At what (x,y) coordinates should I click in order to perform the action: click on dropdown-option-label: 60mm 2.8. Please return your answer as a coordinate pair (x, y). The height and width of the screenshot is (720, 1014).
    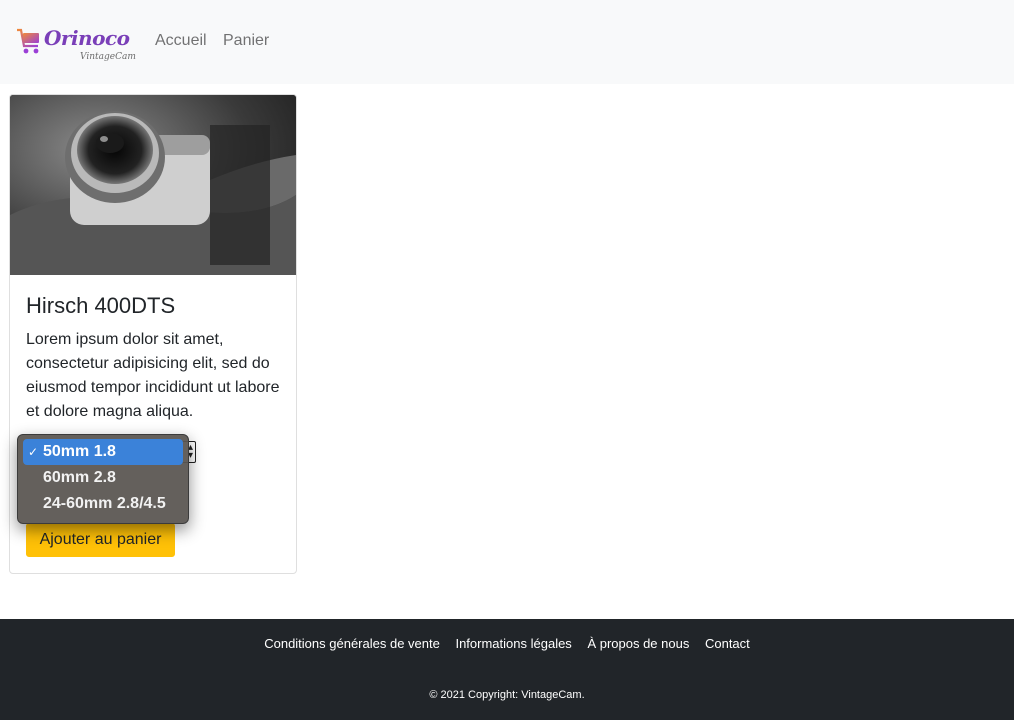
    Looking at the image, I should click on (79, 477).